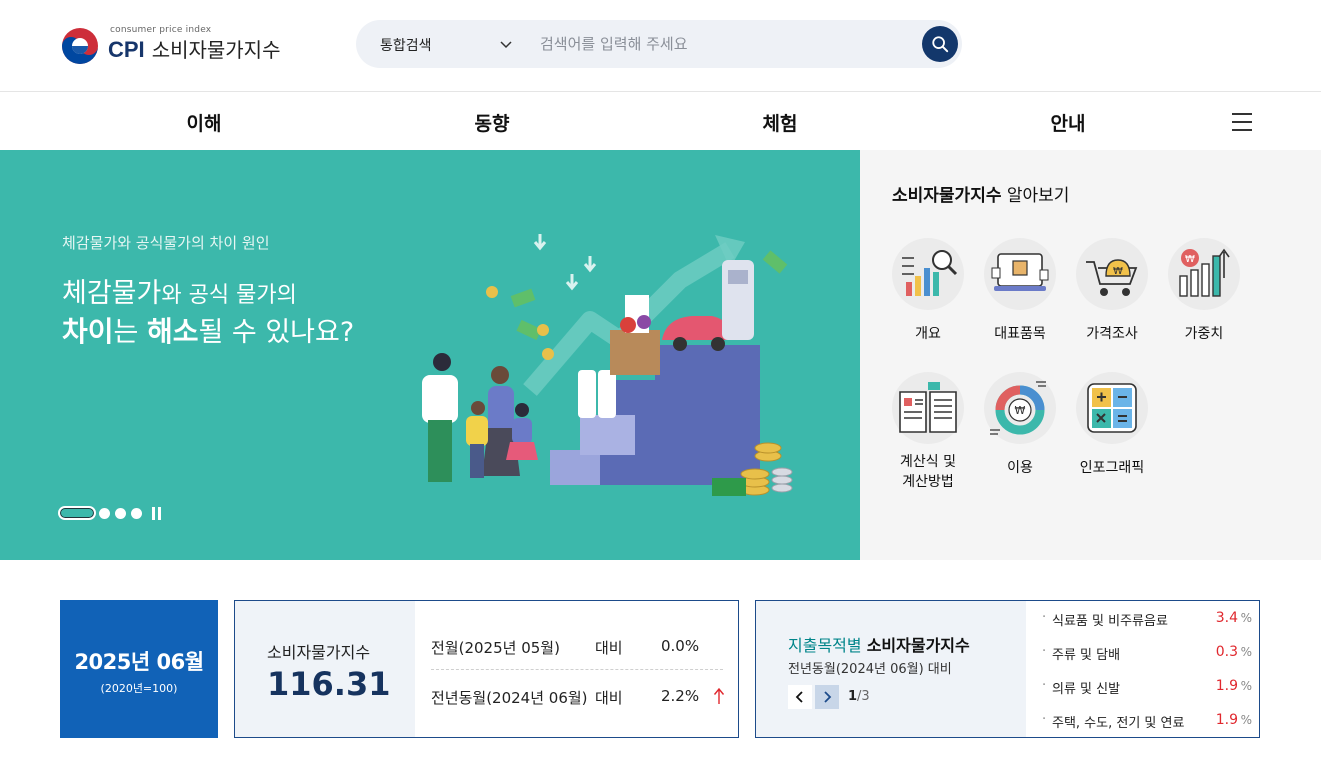 The image size is (1321, 764). Describe the element at coordinates (1020, 468) in the screenshot. I see `guide-tile-label: 이용` at that location.